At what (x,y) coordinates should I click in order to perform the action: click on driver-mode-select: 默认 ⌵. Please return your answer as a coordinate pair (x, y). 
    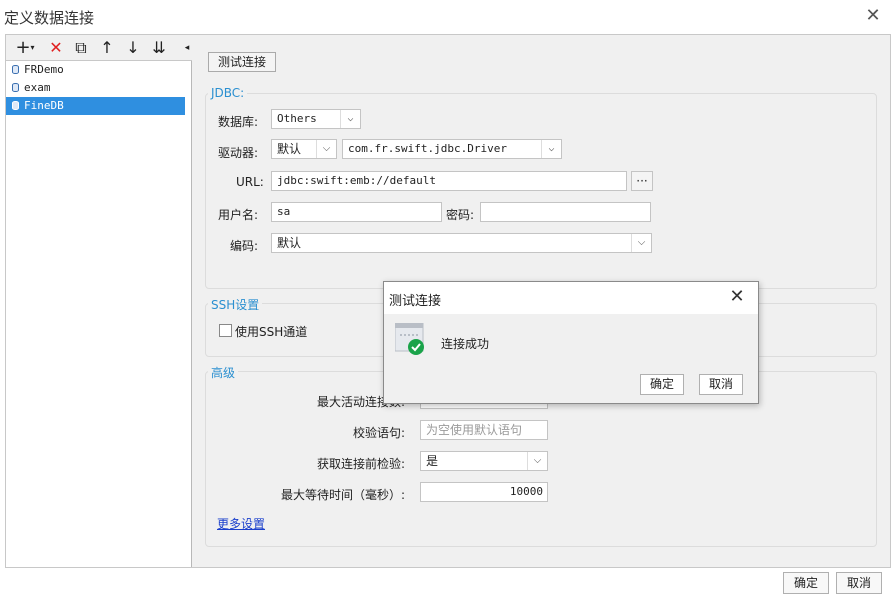
    Looking at the image, I should click on (304, 149).